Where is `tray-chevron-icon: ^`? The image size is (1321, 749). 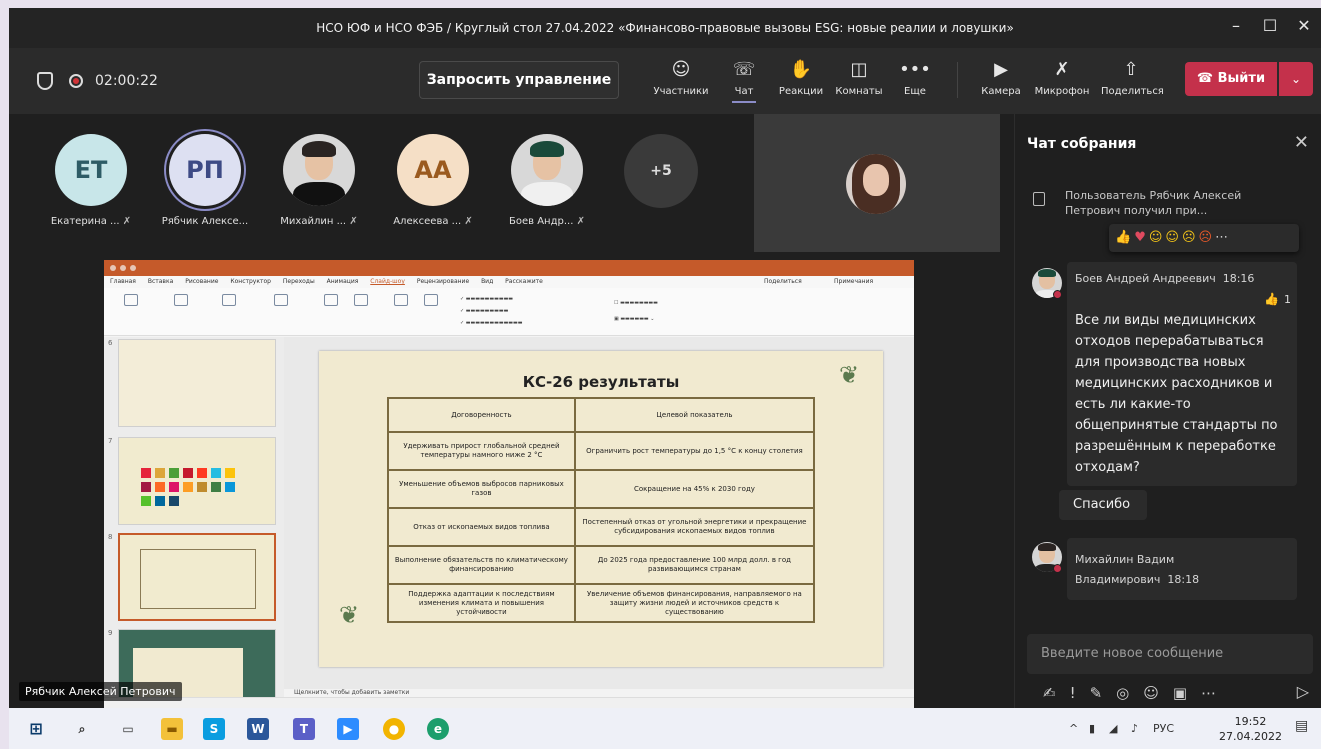
tray-chevron-icon: ^ is located at coordinates (1073, 728).